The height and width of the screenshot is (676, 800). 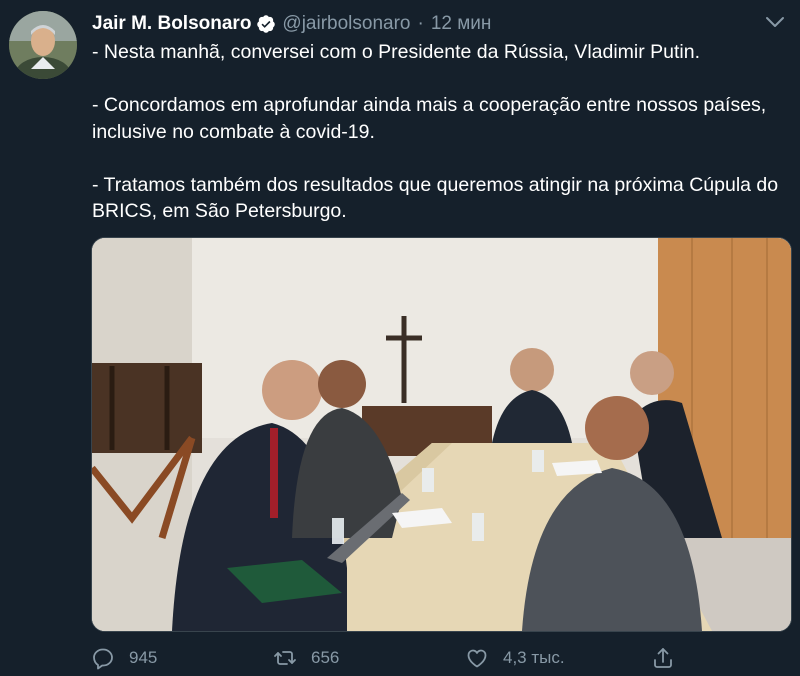 I want to click on retweet-icon, so click(x=285, y=658).